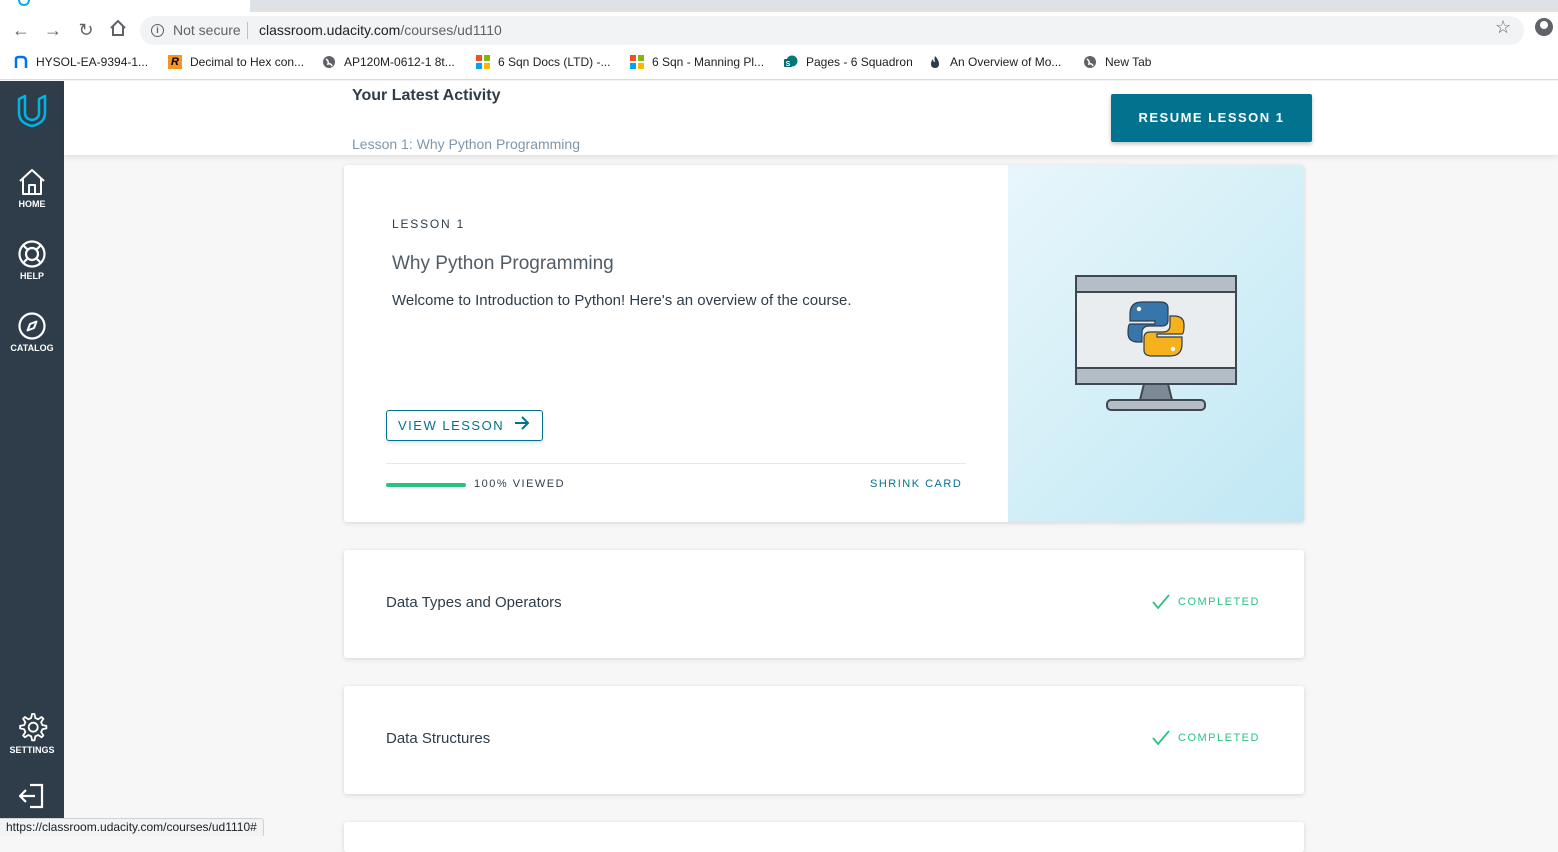  Describe the element at coordinates (451, 425) in the screenshot. I see `view-lesson-label: VIEW LESSON` at that location.